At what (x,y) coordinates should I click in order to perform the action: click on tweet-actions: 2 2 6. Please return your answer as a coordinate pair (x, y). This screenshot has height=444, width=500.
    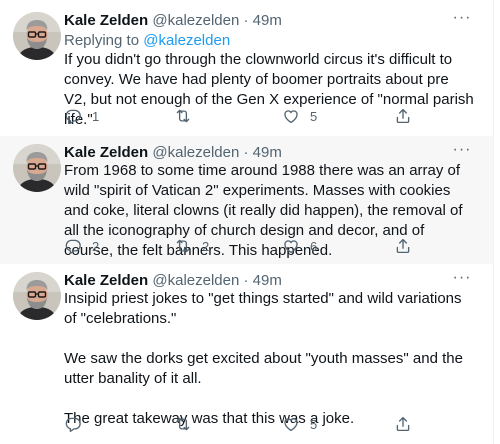
    Looking at the image, I should click on (244, 246).